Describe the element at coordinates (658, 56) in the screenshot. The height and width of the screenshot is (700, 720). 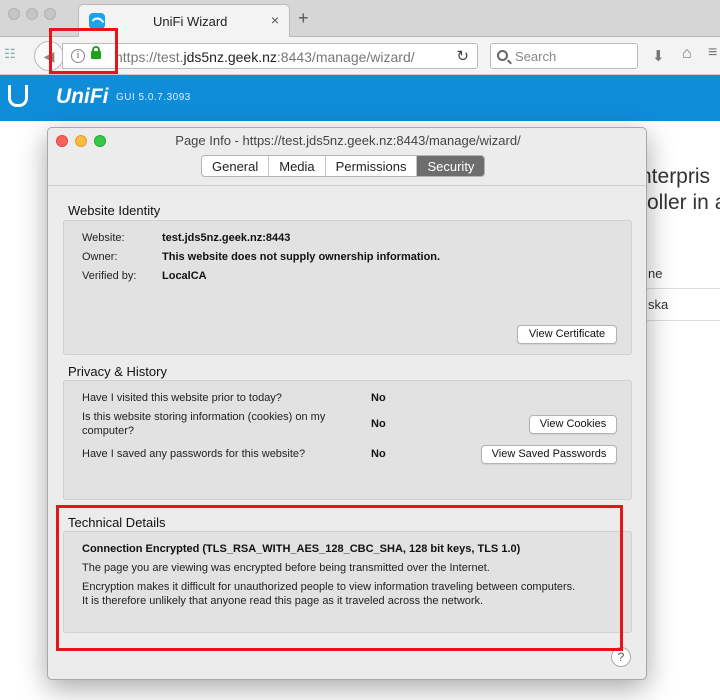
I see `download-icon: ⬇` at that location.